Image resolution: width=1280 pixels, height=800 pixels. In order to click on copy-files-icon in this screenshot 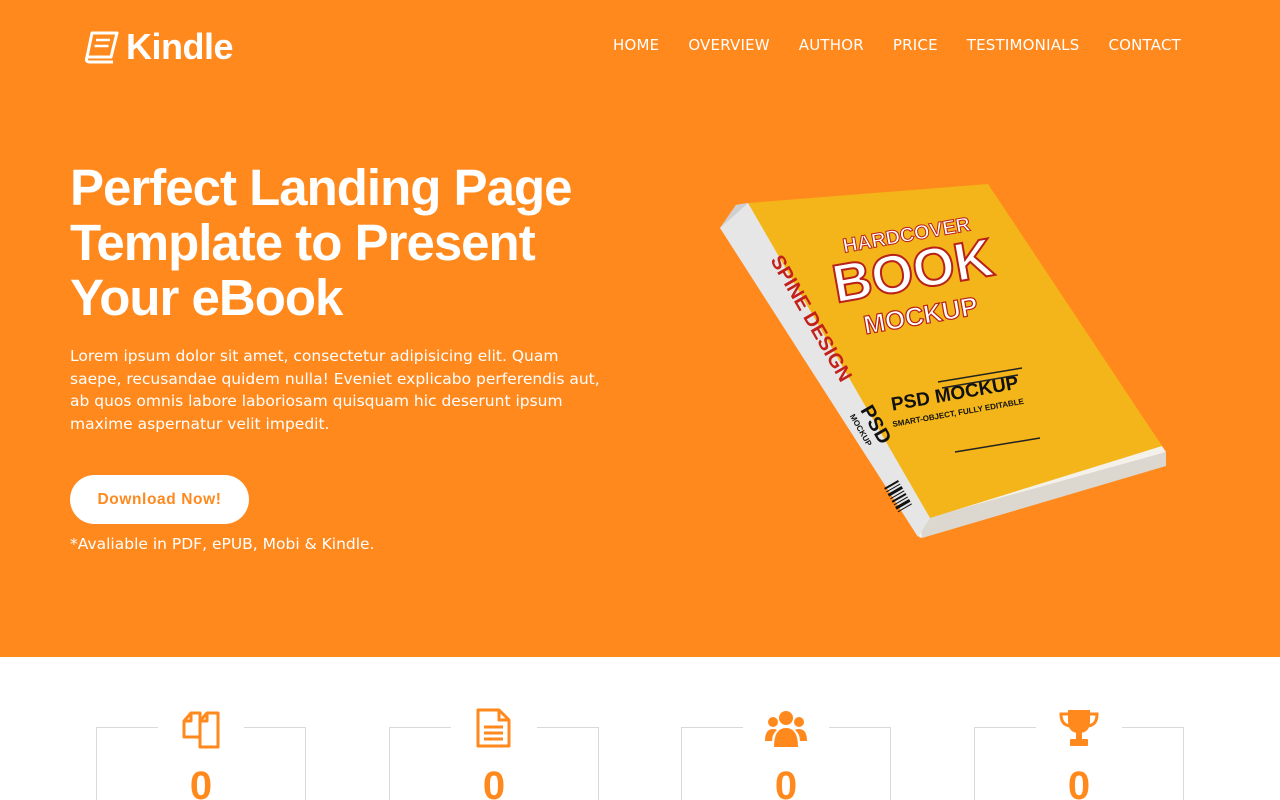, I will do `click(201, 730)`.